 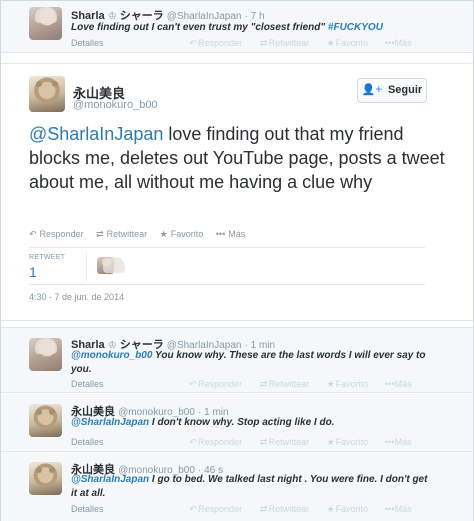 What do you see at coordinates (371, 90) in the screenshot?
I see `add-user-icon: 👤+` at bounding box center [371, 90].